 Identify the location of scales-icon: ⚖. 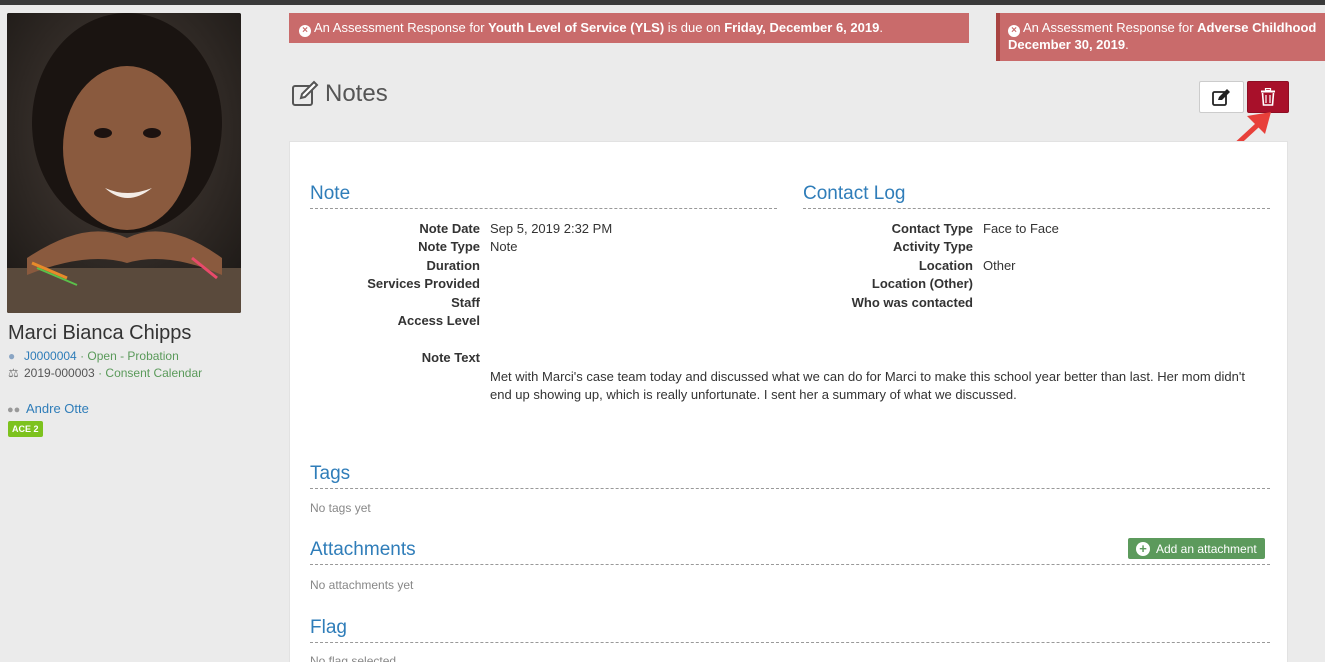
(13, 373).